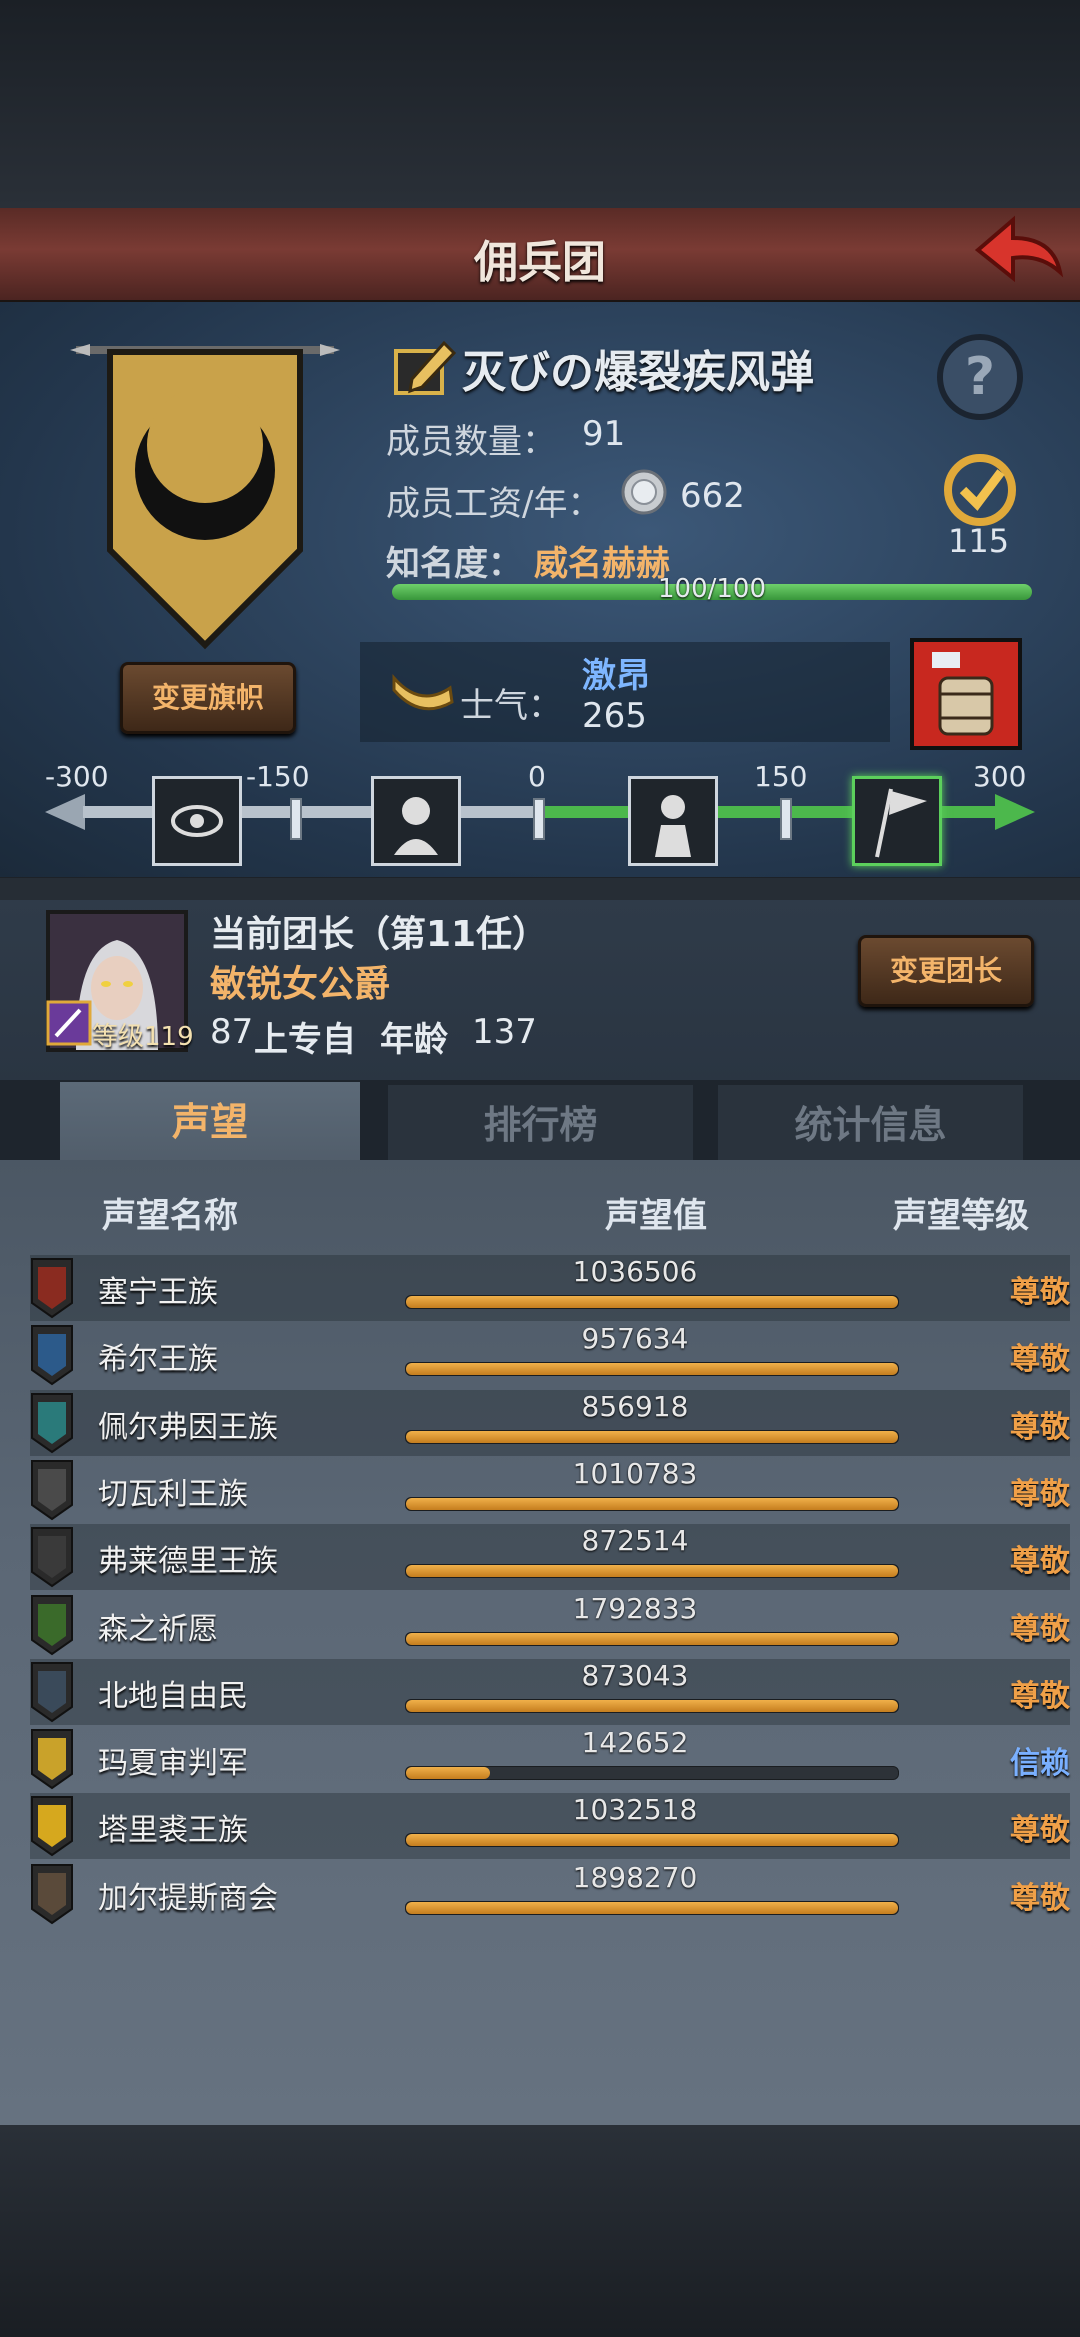 Image resolution: width=1080 pixels, height=2337 pixels. I want to click on morale-label: 士气：, so click(511, 706).